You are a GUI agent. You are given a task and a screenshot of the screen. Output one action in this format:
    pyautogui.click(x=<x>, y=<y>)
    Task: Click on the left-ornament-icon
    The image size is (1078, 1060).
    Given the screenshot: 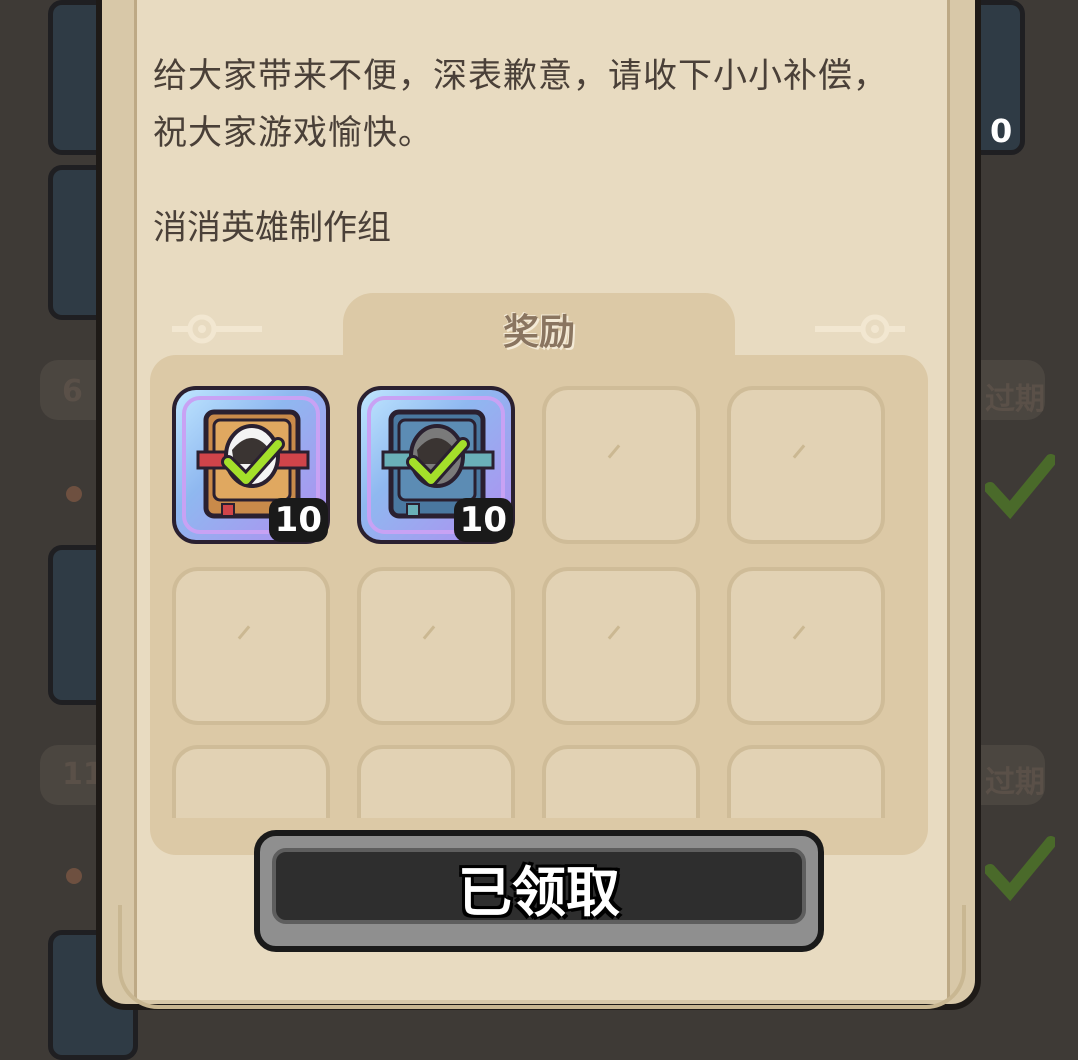 What is the action you would take?
    pyautogui.click(x=217, y=329)
    